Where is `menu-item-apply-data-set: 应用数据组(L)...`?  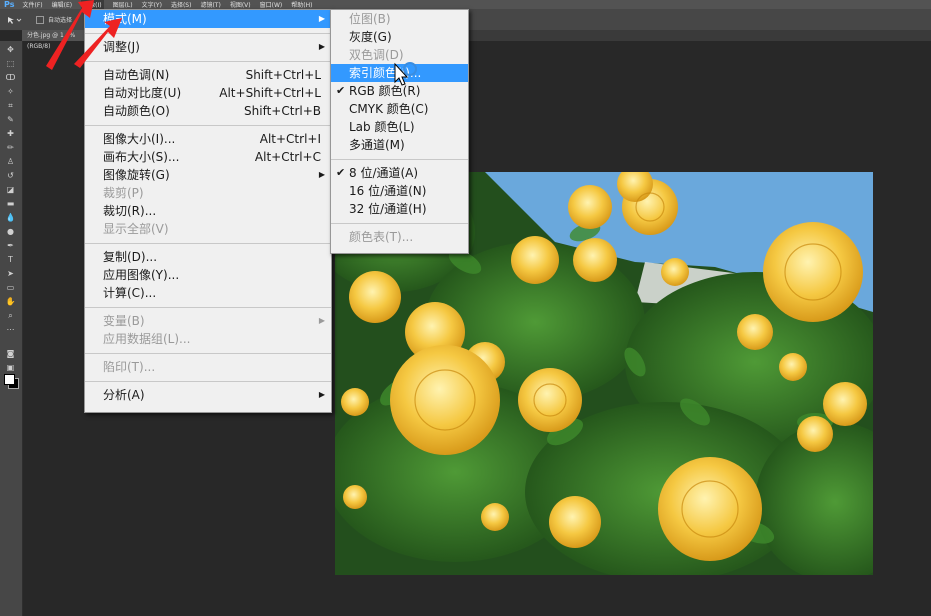
menu-item-apply-data-set: 应用数据组(L)... is located at coordinates (147, 339).